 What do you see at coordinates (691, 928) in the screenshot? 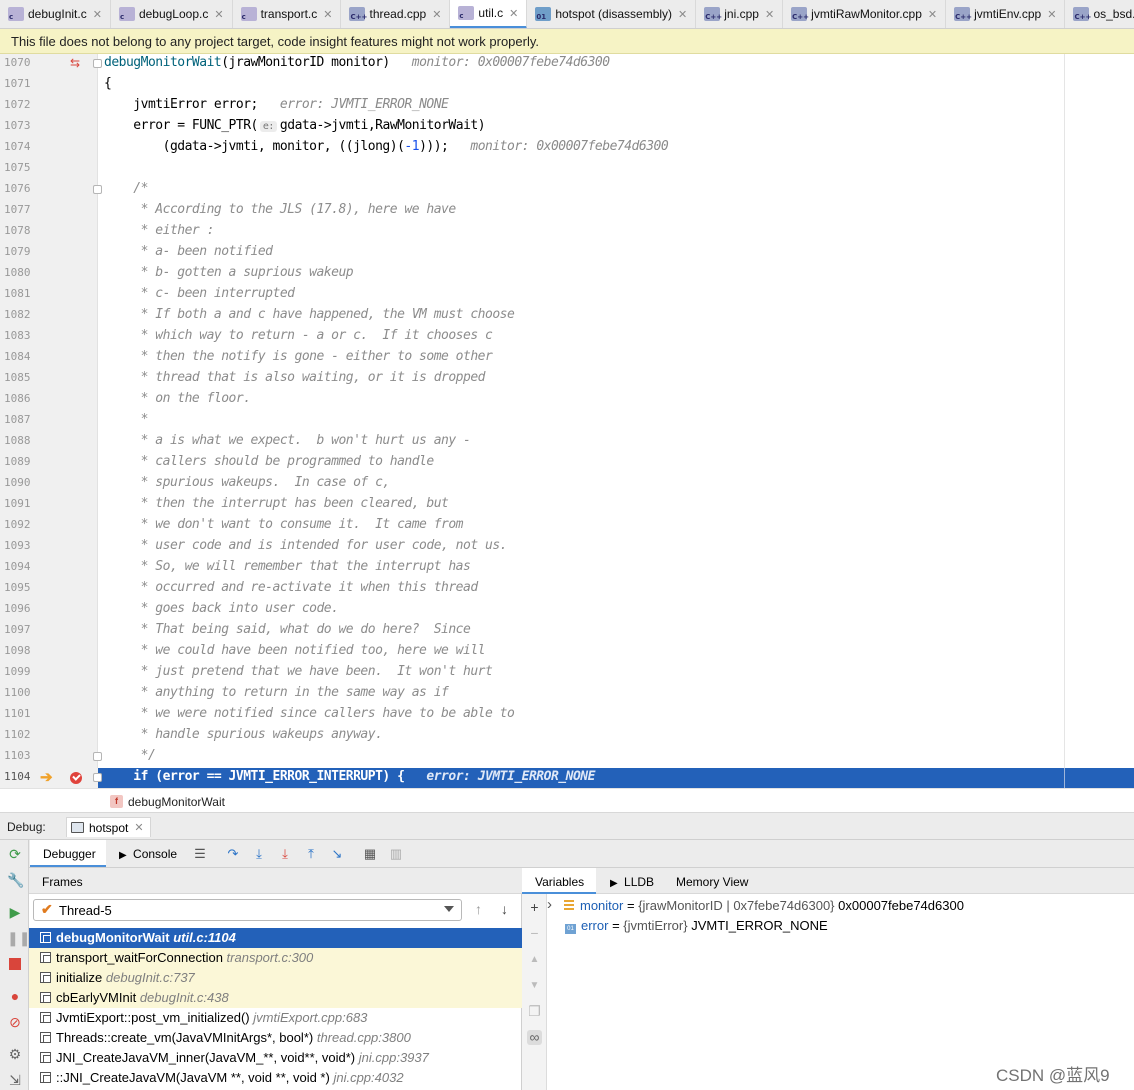
I see `variable-row: 01 error = {jvmtiError} JVMTI_ERROR_NONE` at bounding box center [691, 928].